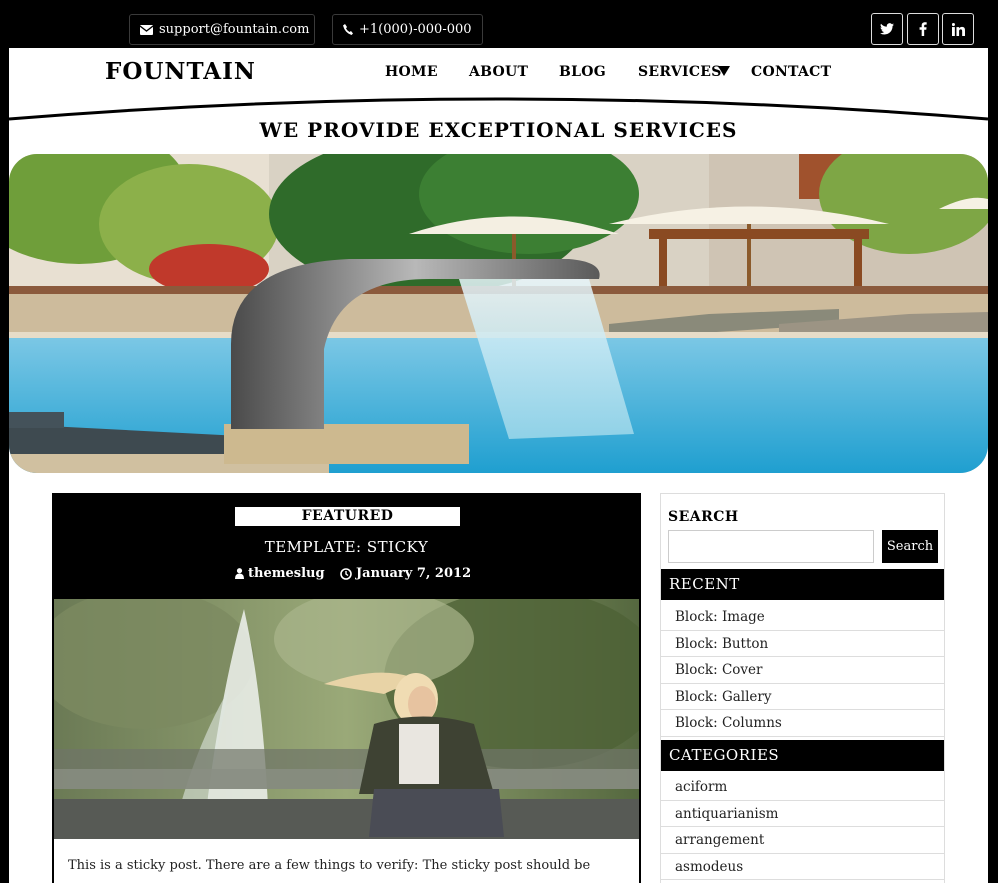 This screenshot has width=998, height=883. What do you see at coordinates (239, 573) in the screenshot?
I see `user-icon` at bounding box center [239, 573].